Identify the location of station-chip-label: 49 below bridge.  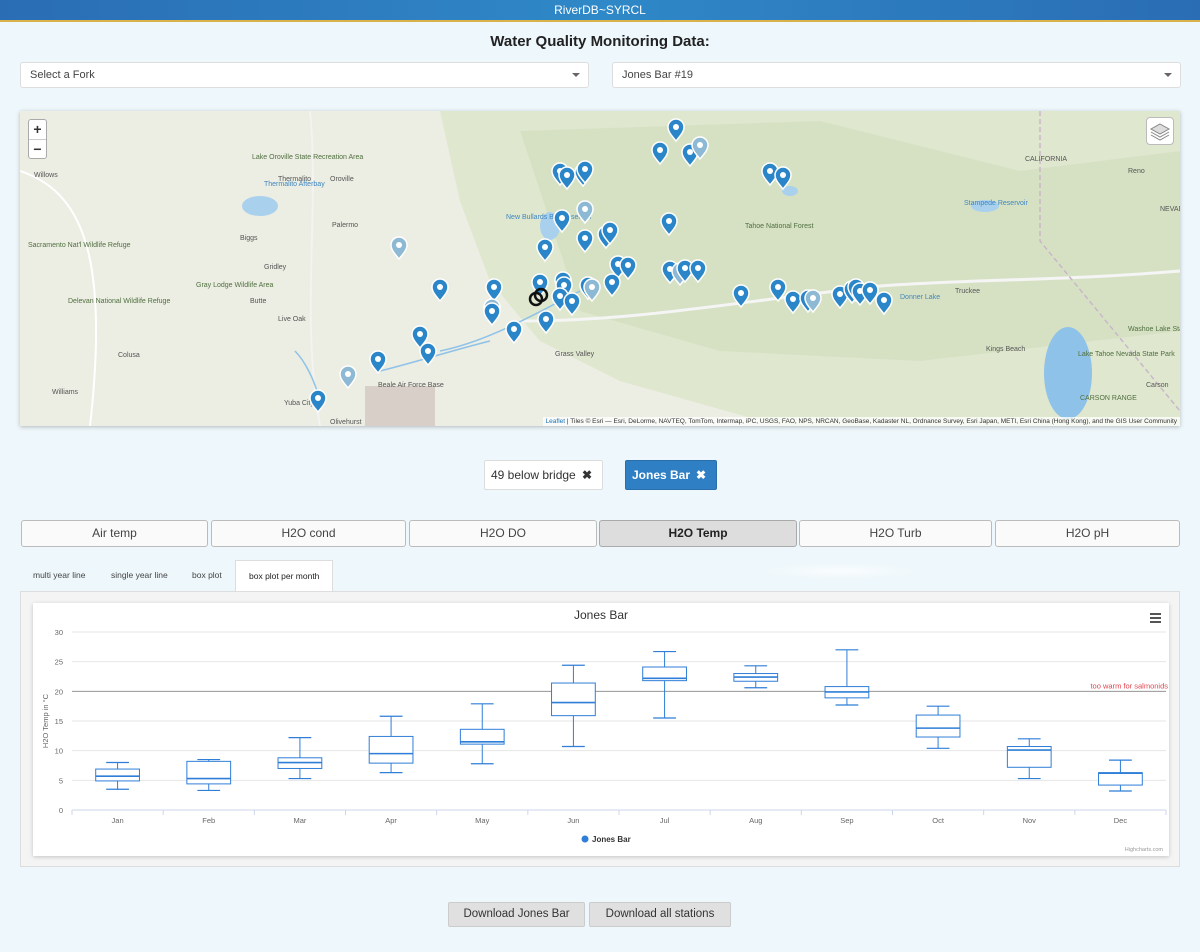
(533, 475).